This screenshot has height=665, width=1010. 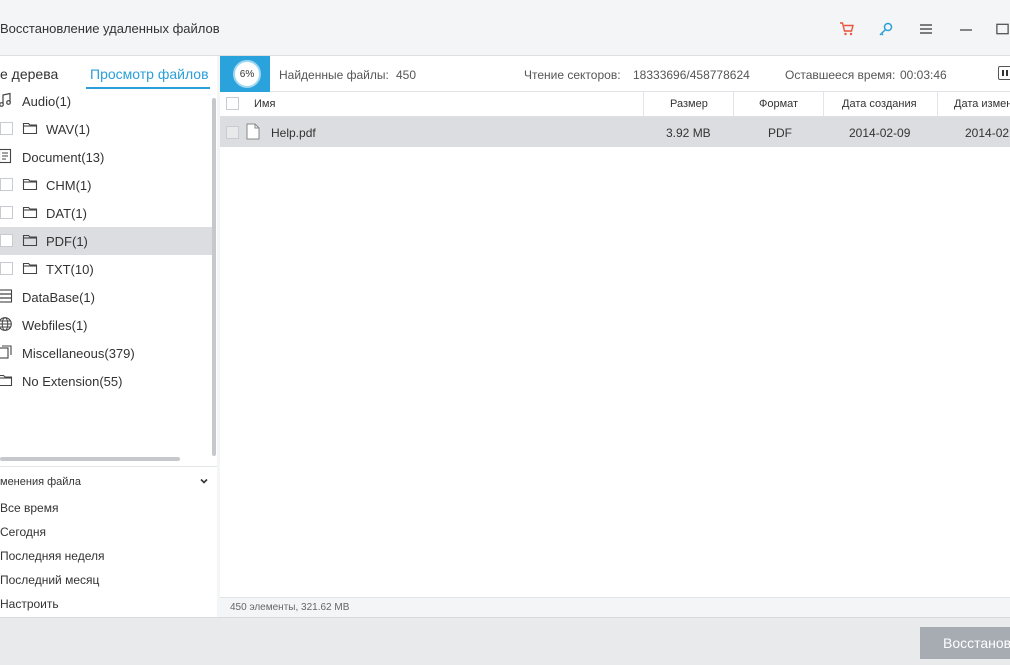 I want to click on found-files-label: Найденные файлы:, so click(x=334, y=75).